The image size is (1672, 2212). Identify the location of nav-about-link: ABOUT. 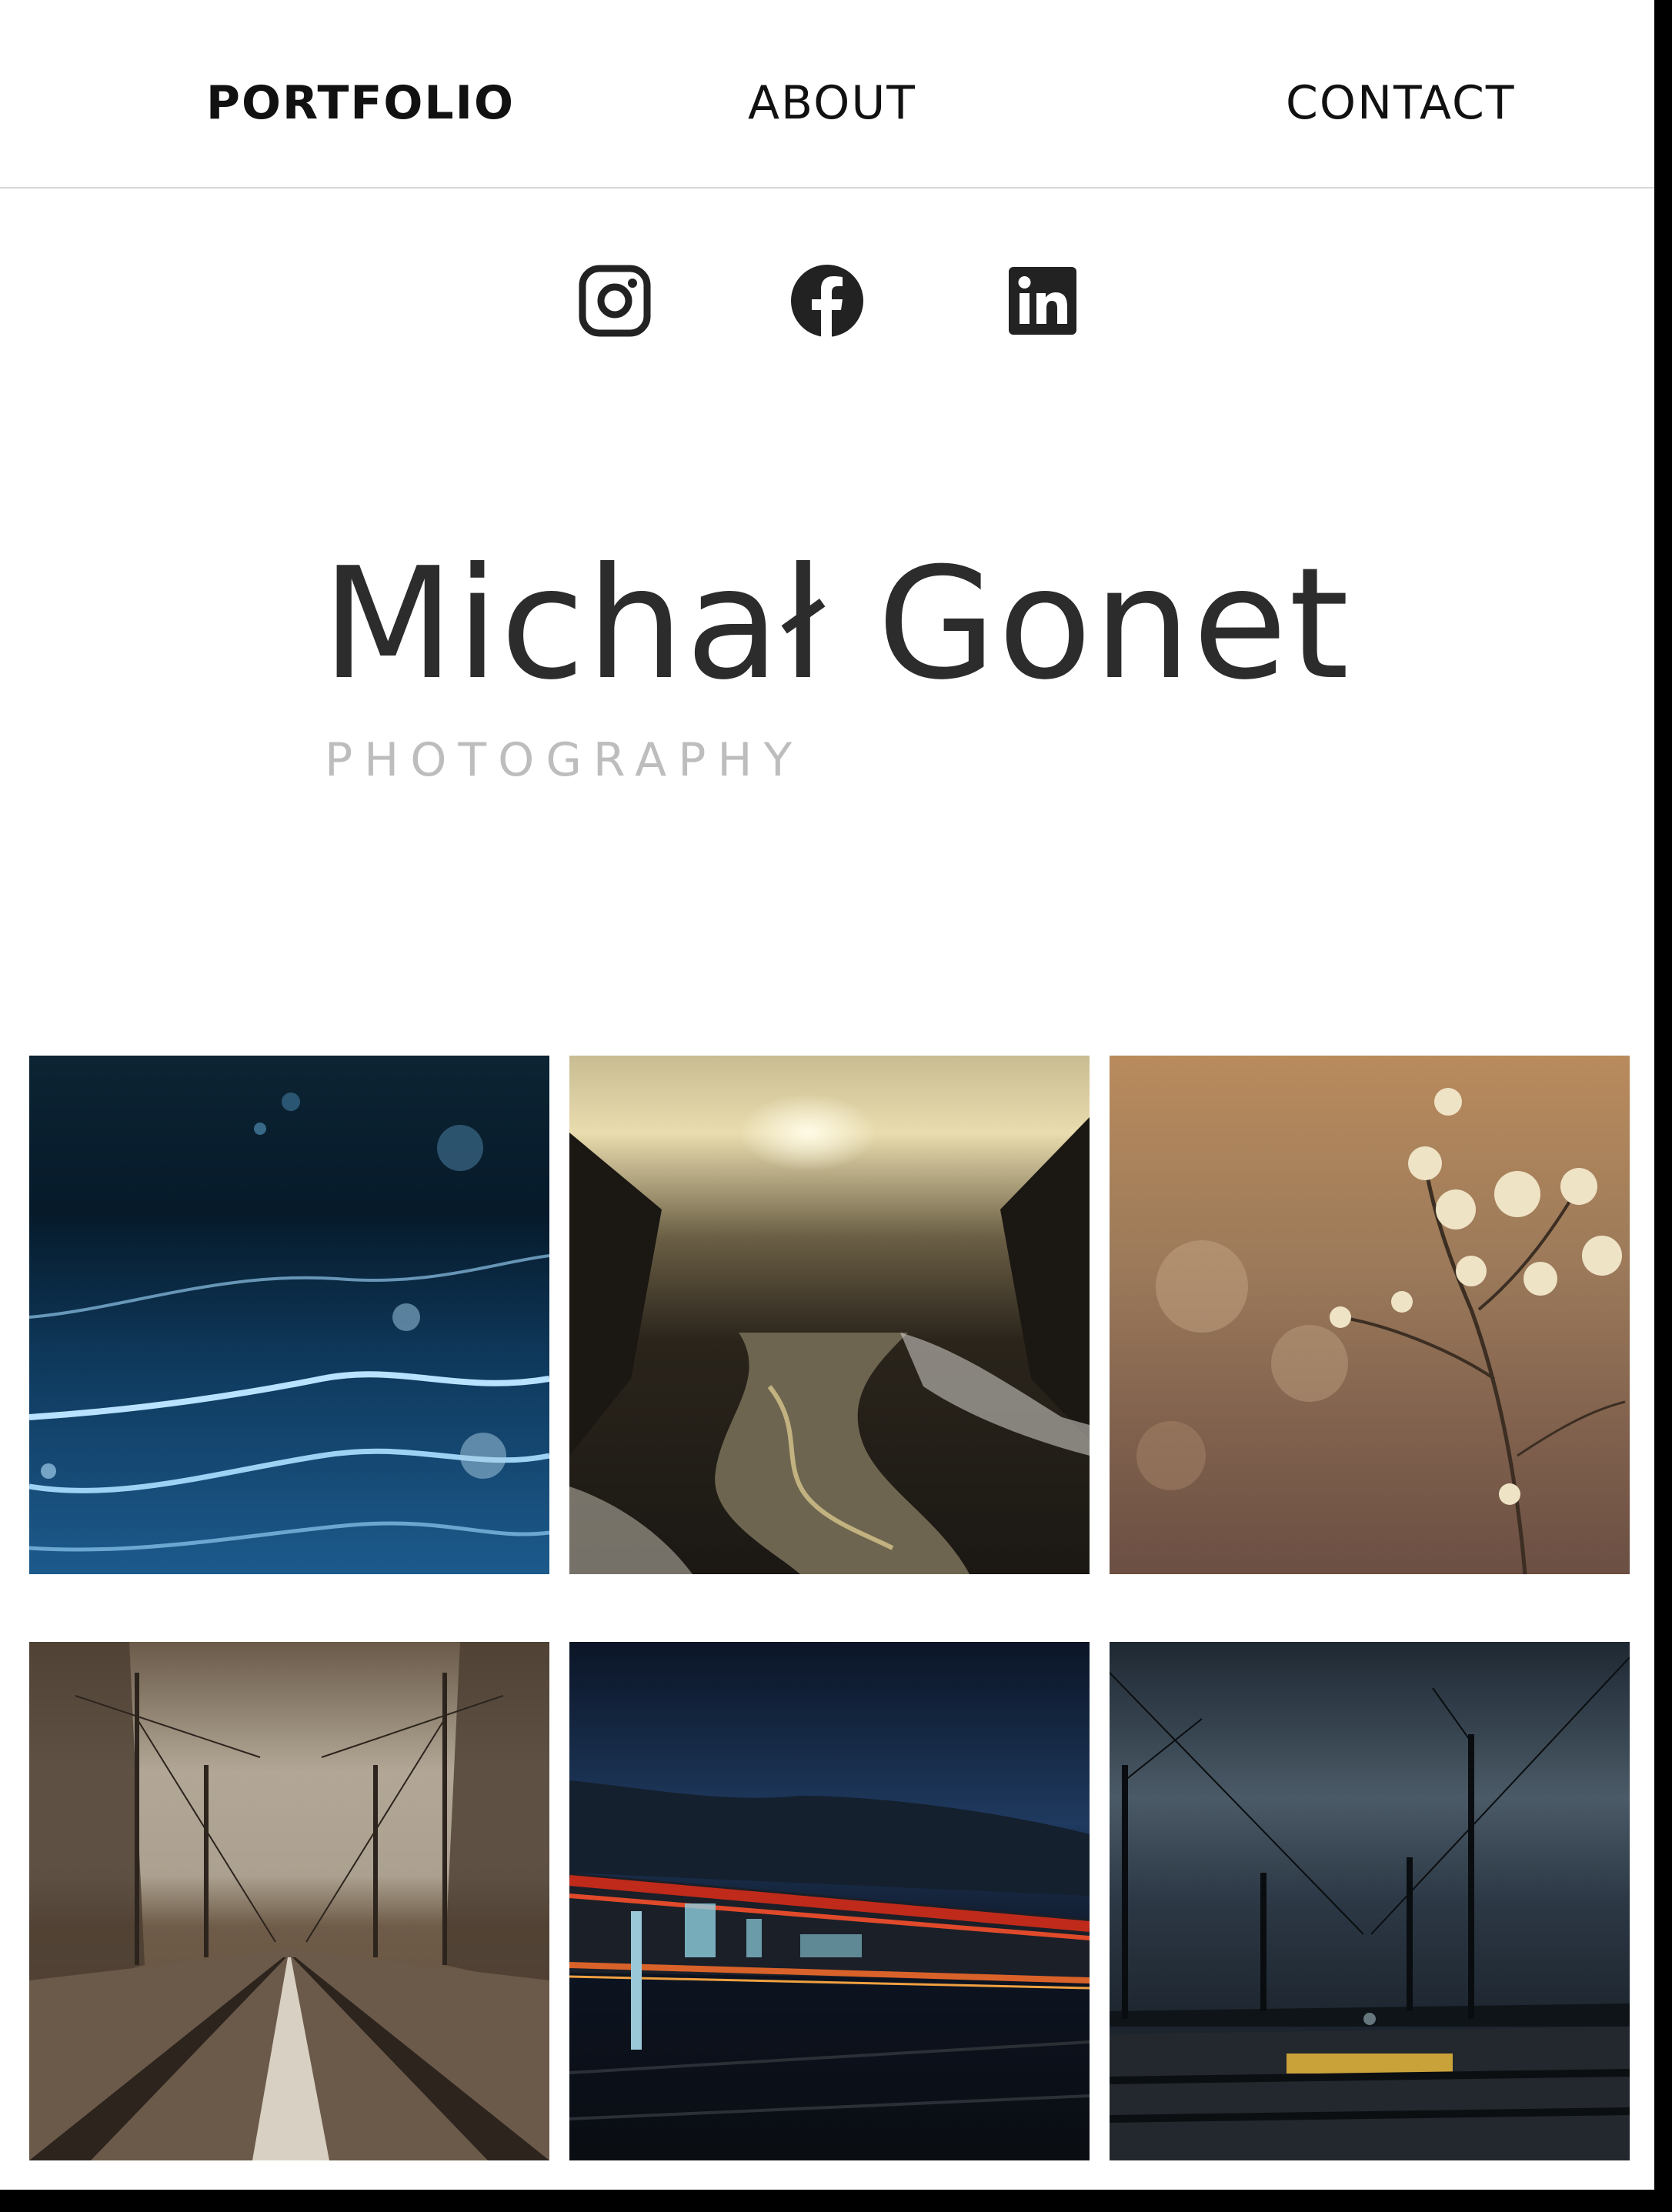
(832, 103).